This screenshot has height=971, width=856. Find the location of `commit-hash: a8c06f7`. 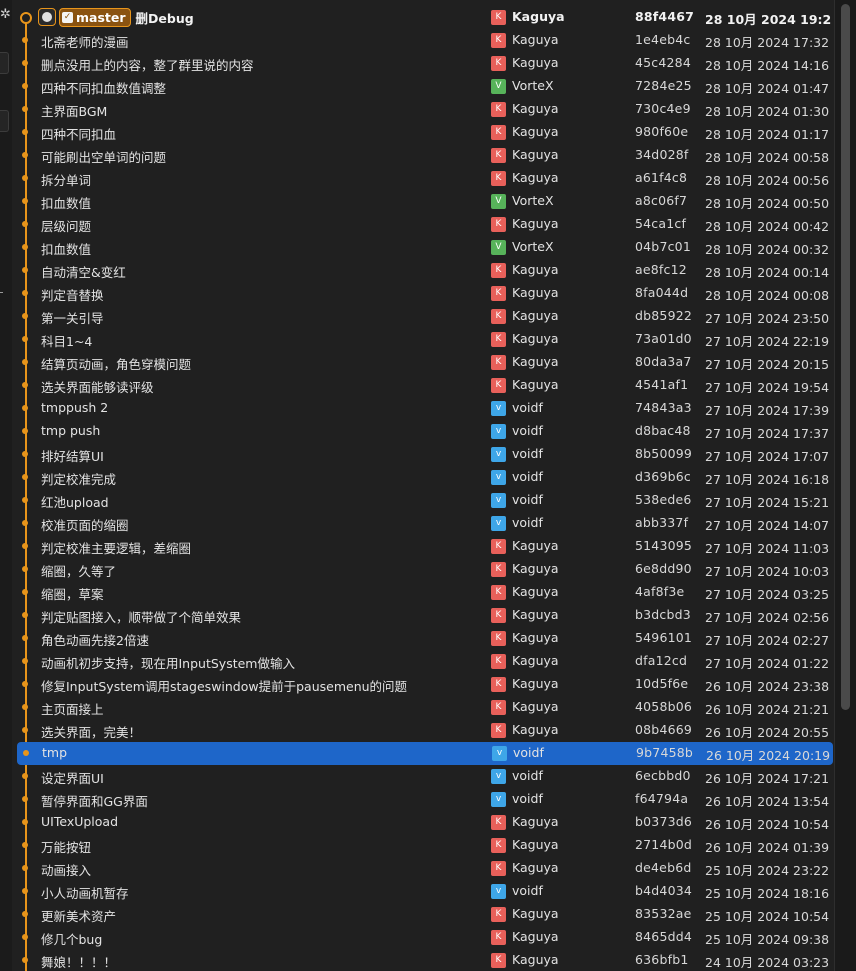

commit-hash: a8c06f7 is located at coordinates (661, 200).